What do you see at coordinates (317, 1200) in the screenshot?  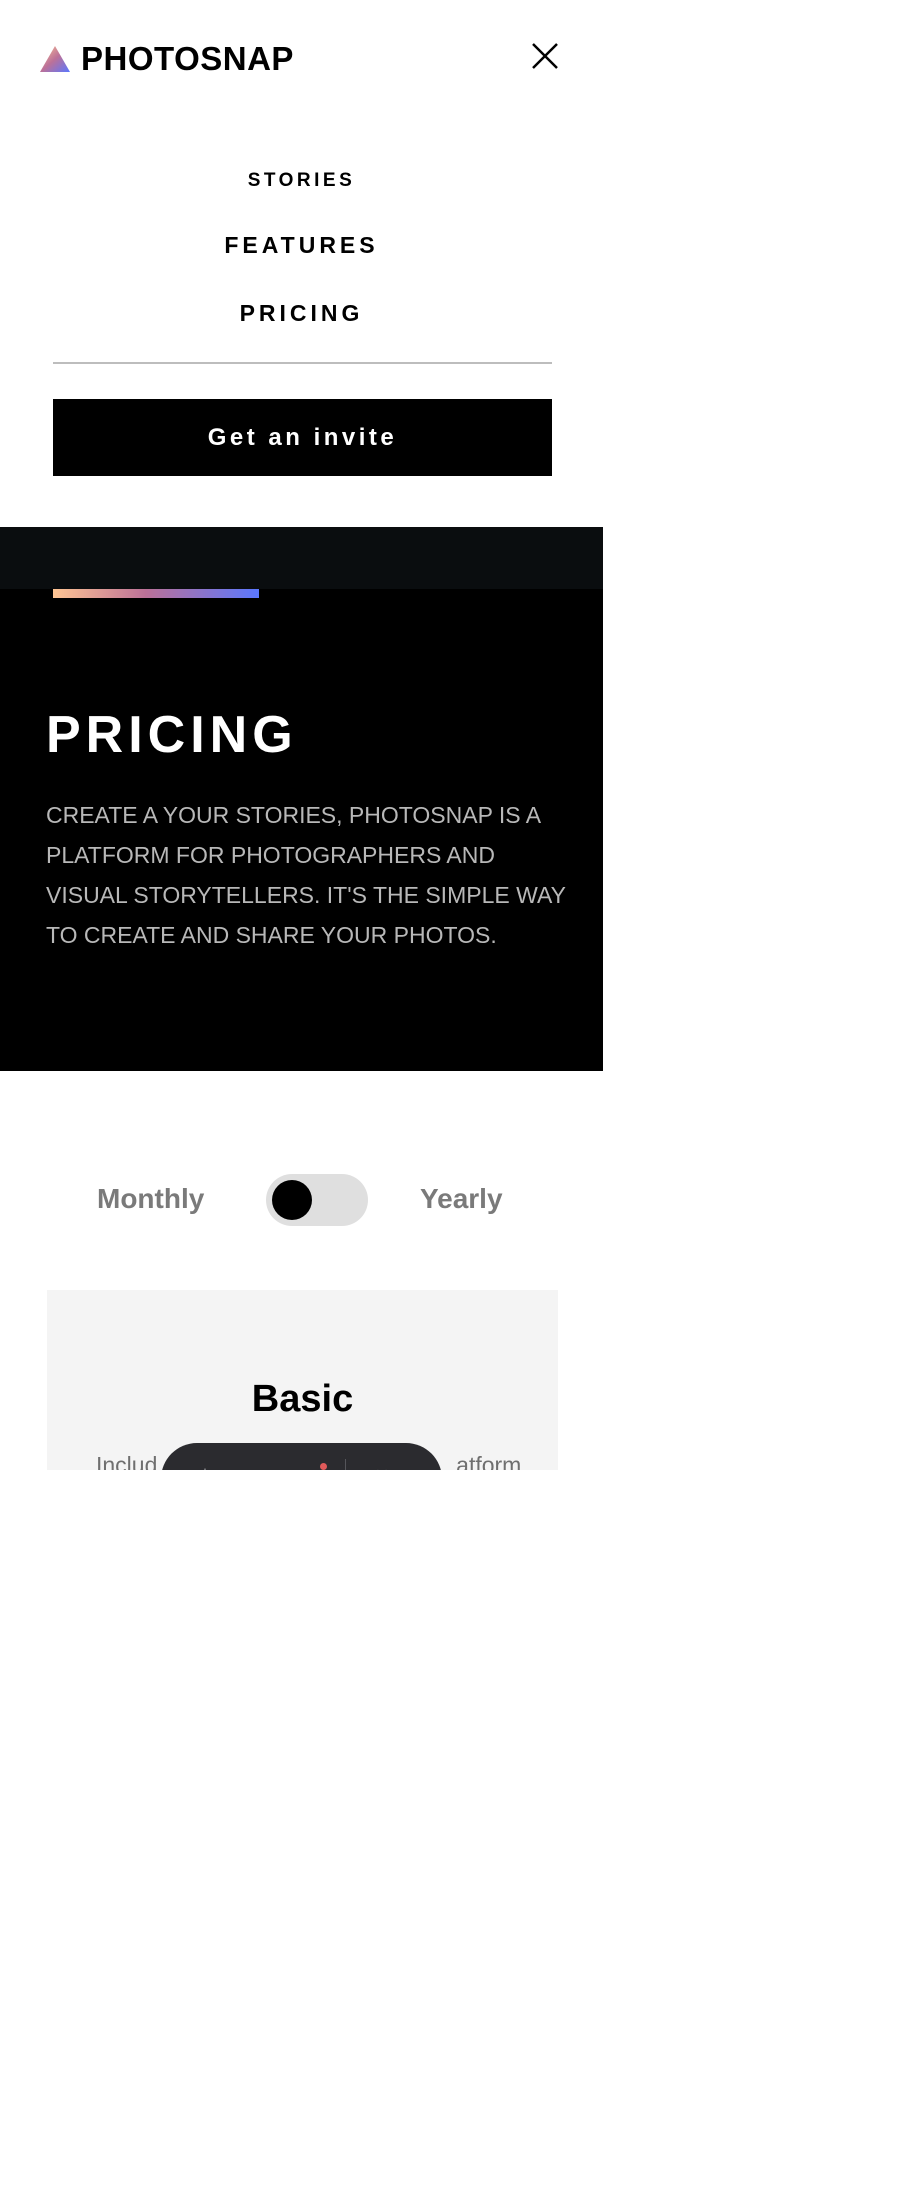 I see `billing-period-switch` at bounding box center [317, 1200].